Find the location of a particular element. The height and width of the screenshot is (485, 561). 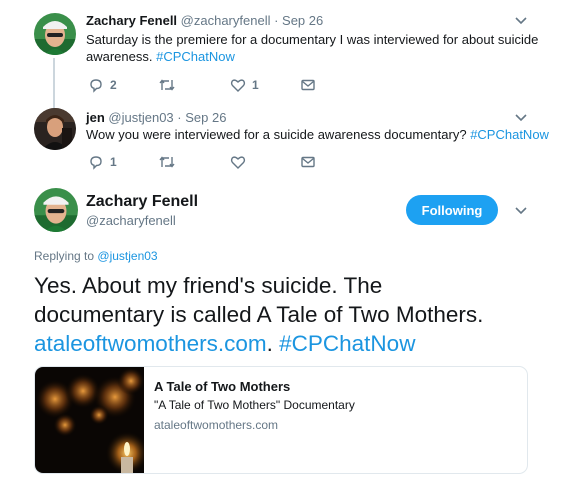

tweet2-dm-button is located at coordinates (308, 162).